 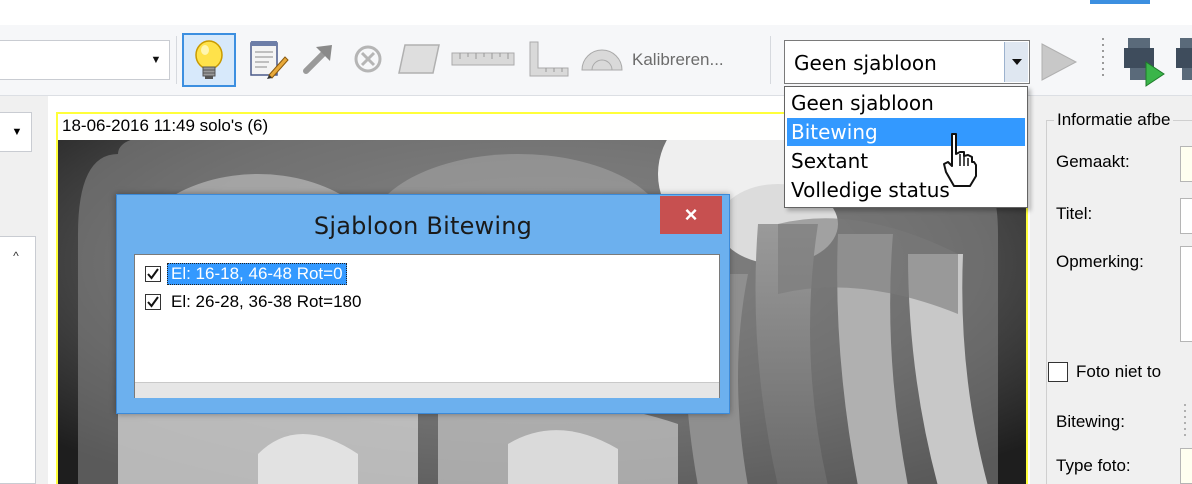 I want to click on left-list, so click(x=18, y=360).